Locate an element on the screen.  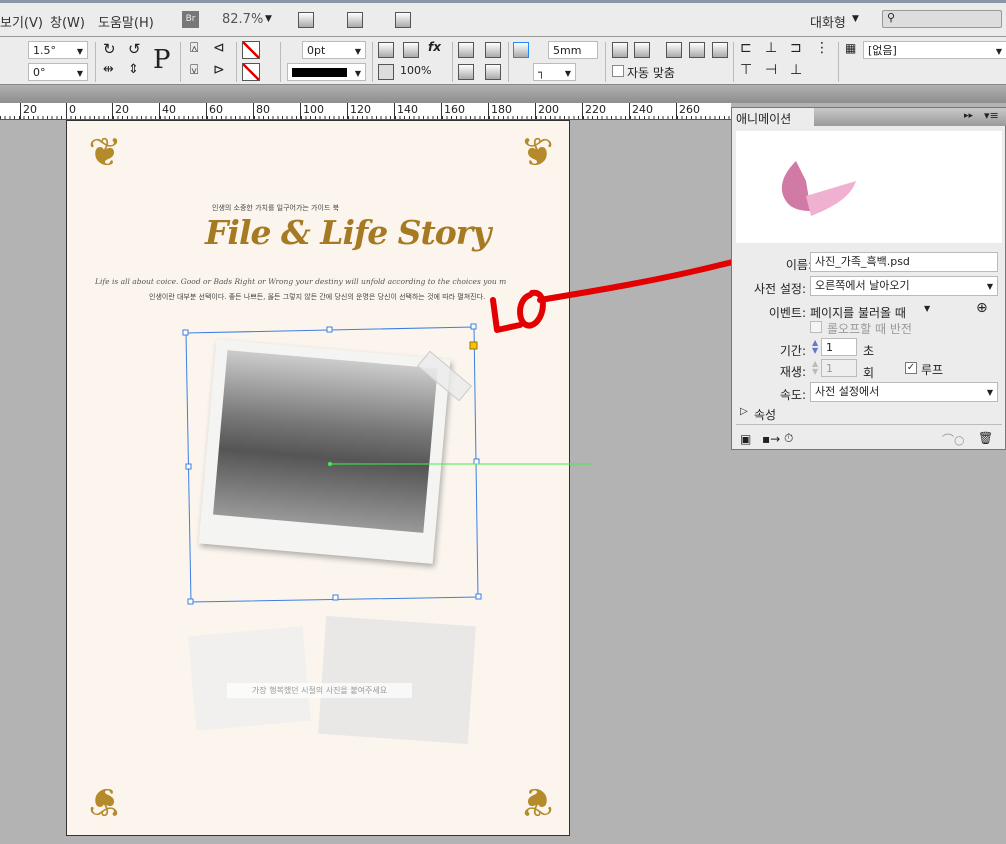
add-event-icon: ⊕ is located at coordinates (982, 308).